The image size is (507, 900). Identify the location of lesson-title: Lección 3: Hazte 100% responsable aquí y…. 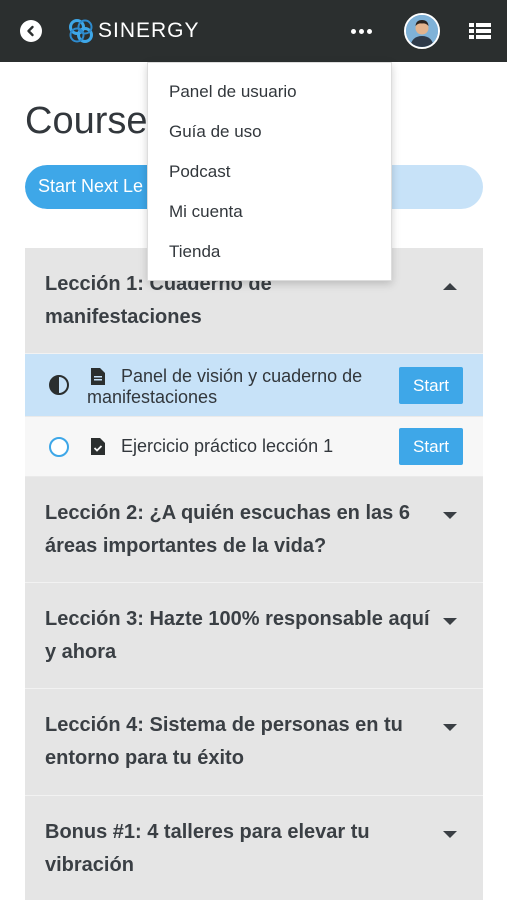
(237, 635).